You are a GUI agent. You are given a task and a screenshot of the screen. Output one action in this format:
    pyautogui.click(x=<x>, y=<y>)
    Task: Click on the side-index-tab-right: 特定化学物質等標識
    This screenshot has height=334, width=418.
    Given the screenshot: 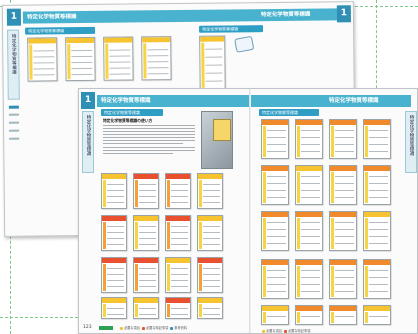 What is the action you would take?
    pyautogui.click(x=411, y=142)
    